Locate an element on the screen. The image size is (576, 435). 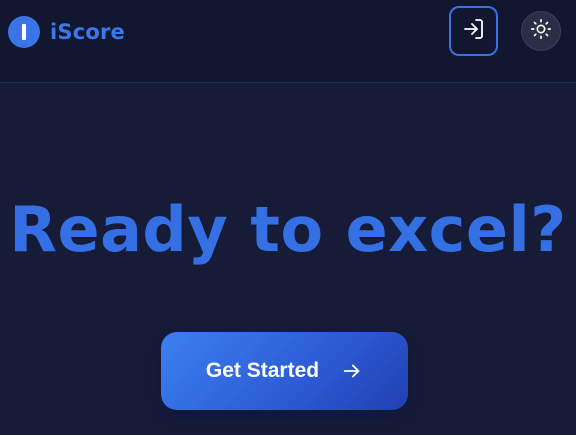
brand-logo-icon is located at coordinates (24, 32).